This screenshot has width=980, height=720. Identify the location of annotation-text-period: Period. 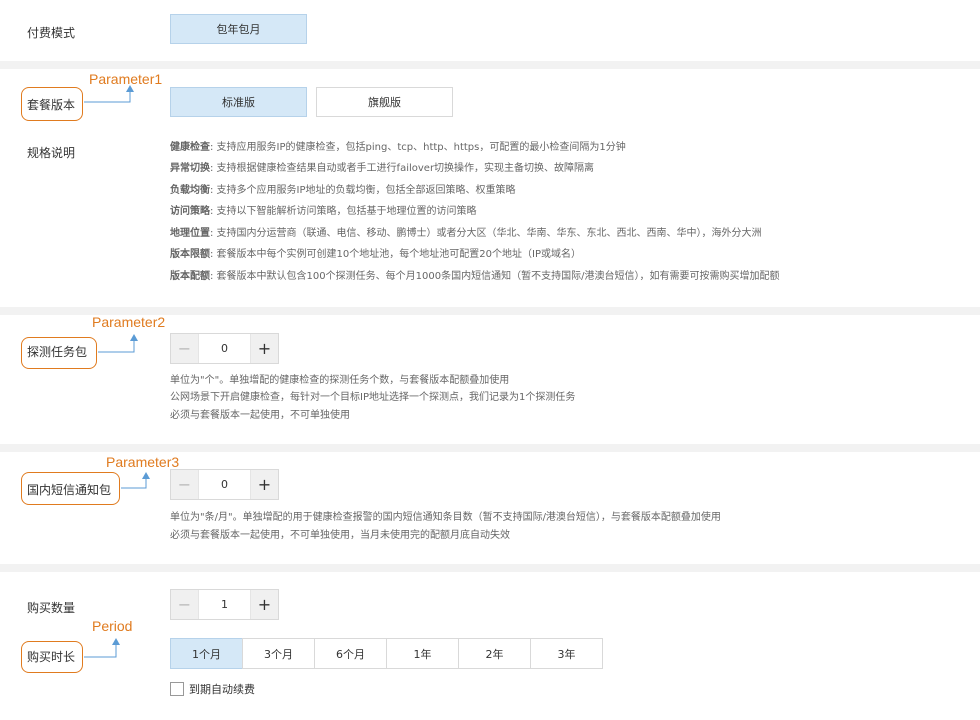
(112, 626).